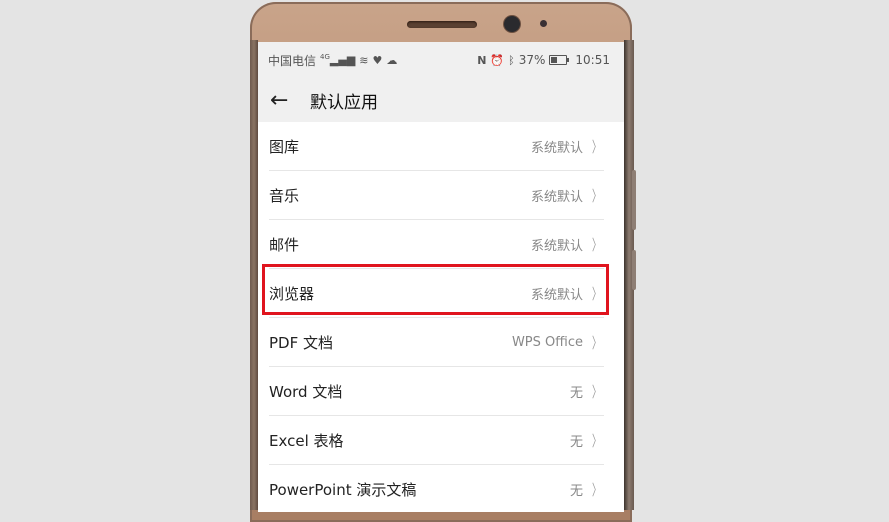 The width and height of the screenshot is (889, 522). Describe the element at coordinates (441, 244) in the screenshot. I see `setting-row-email: 邮件 系统默认〉` at that location.